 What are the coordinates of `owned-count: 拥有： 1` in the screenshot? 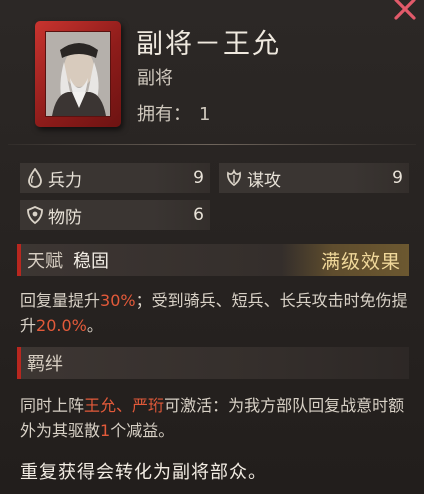 It's located at (173, 113).